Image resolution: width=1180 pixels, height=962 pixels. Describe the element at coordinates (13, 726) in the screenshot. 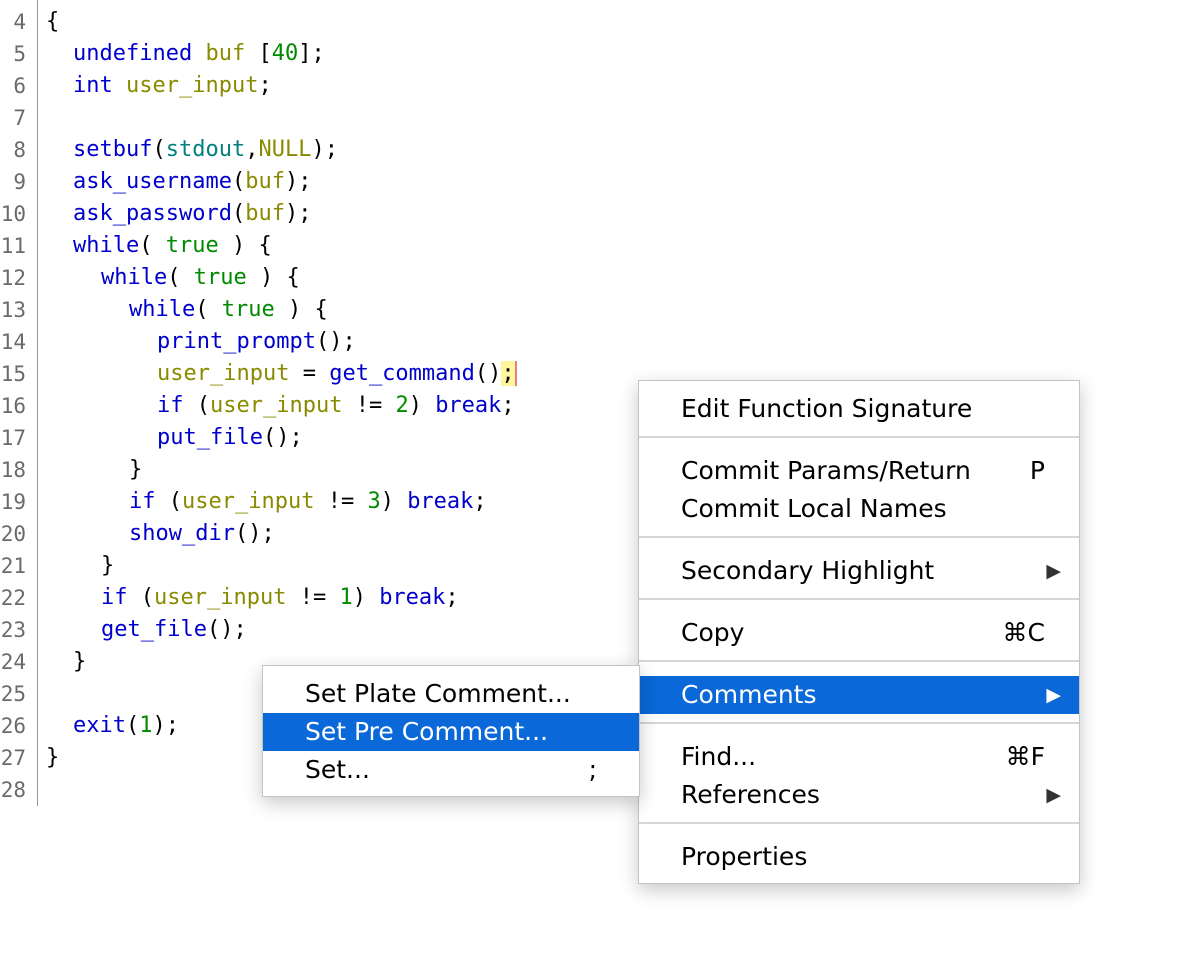

I see `line-number: 26` at that location.